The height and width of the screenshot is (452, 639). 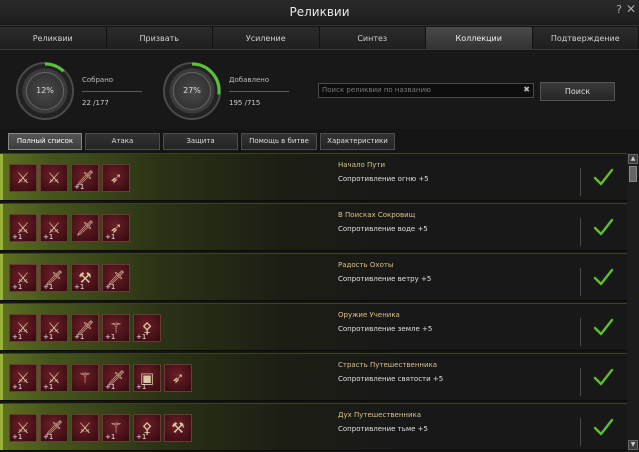 I want to click on relic-slots: ⚔ +1 🗡 +1 ⚔ ⚚ +1 ⚴ +1 ⚒, so click(x=100, y=428).